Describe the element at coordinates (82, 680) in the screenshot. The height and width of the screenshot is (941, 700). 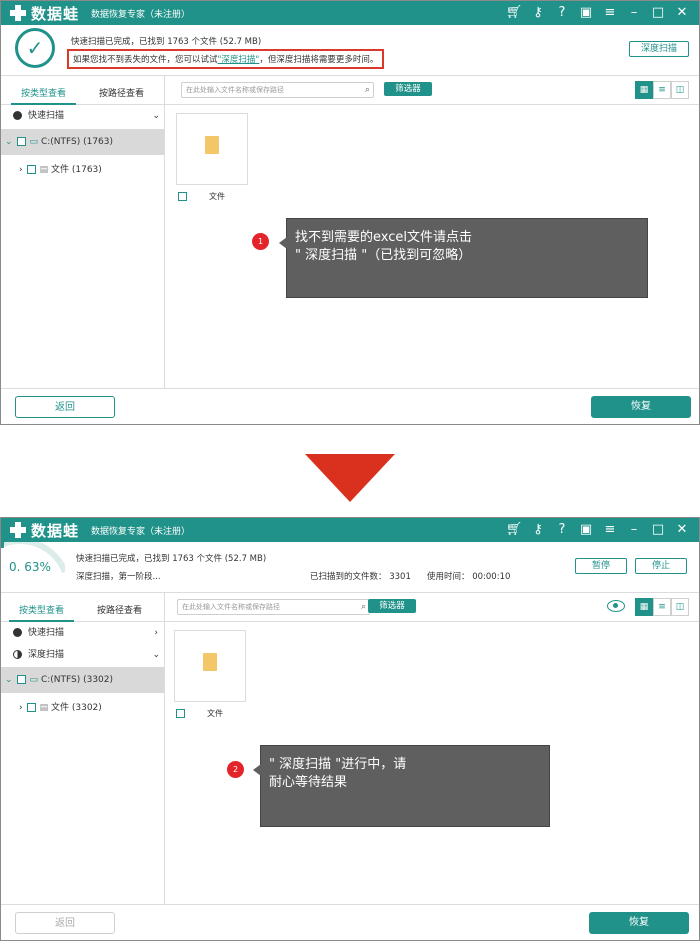
I see `tree-drive-c: ⌄ ▭ C:(NTFS) (3302)` at that location.